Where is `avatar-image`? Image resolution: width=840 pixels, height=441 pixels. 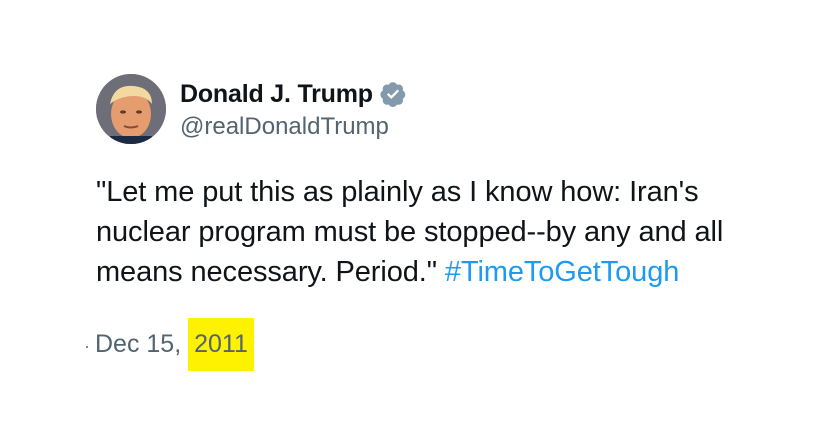 avatar-image is located at coordinates (131, 109).